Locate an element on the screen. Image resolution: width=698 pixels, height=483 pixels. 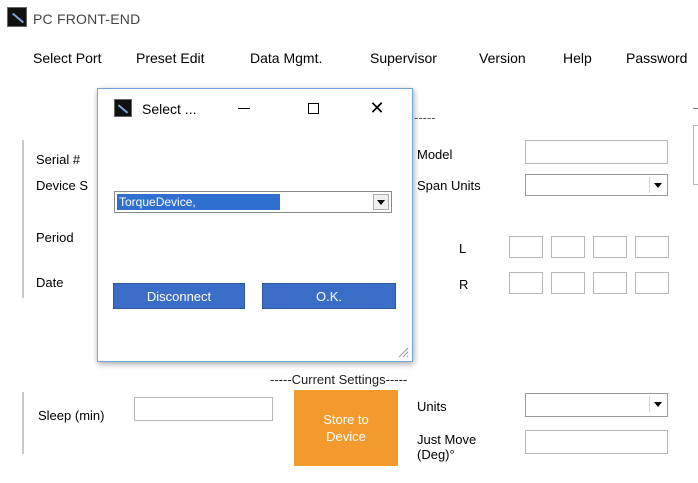
app-icon is located at coordinates (17, 17).